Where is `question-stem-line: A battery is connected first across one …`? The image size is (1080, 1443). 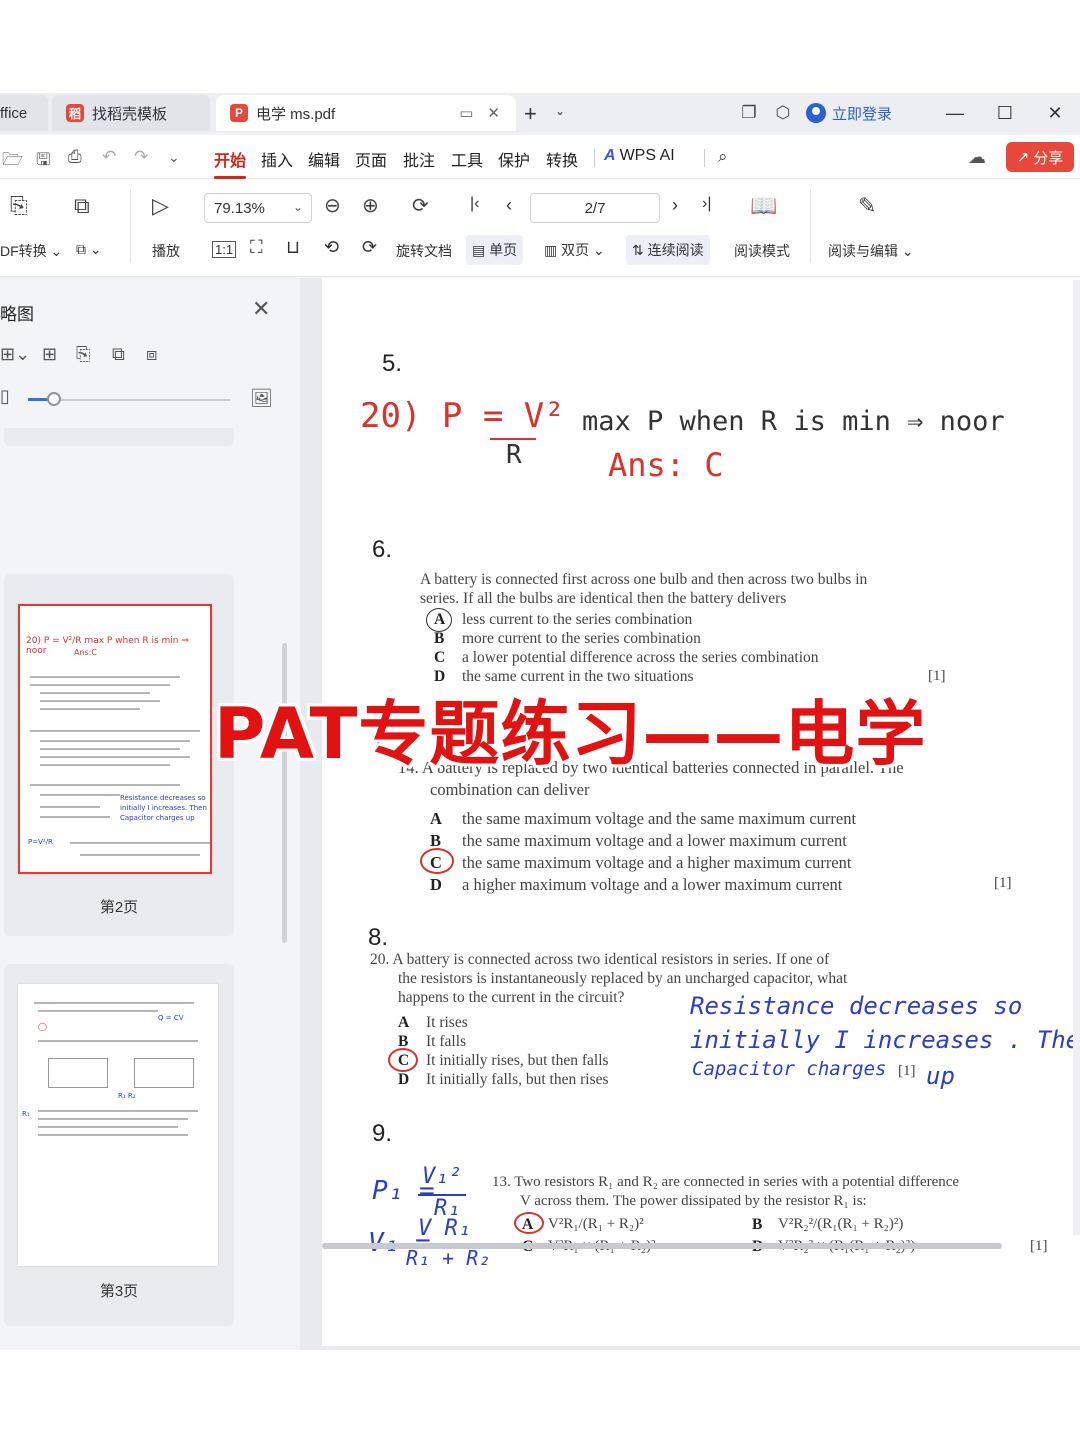 question-stem-line: A battery is connected first across one … is located at coordinates (644, 579).